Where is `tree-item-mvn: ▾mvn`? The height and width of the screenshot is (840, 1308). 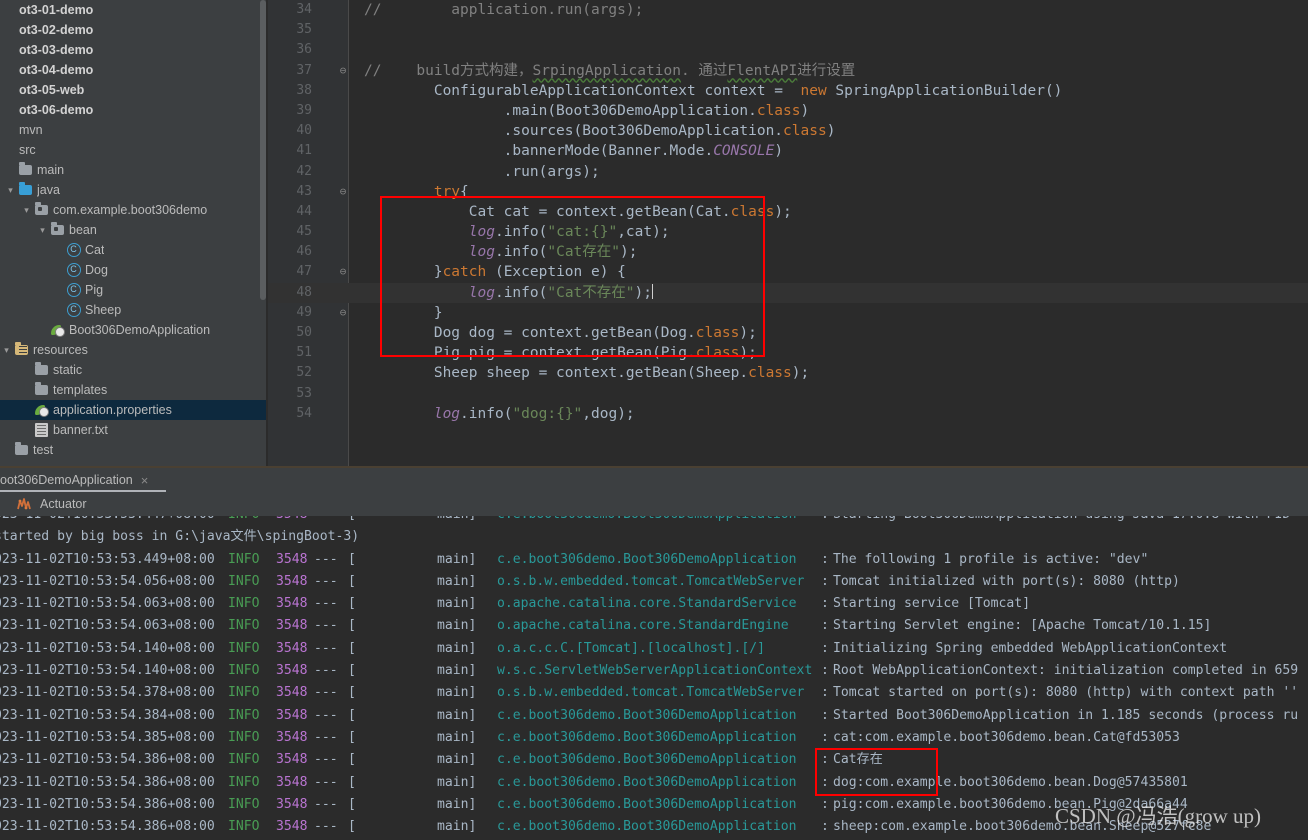
tree-item-mvn: ▾mvn is located at coordinates (134, 130).